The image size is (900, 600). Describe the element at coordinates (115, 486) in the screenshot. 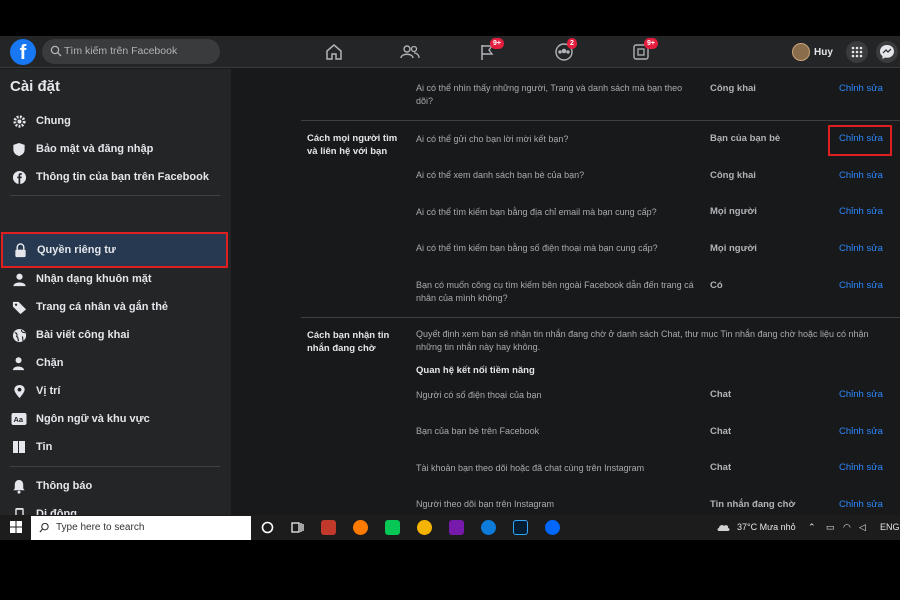

I see `sidebar-item-notifications: Thông báo` at that location.